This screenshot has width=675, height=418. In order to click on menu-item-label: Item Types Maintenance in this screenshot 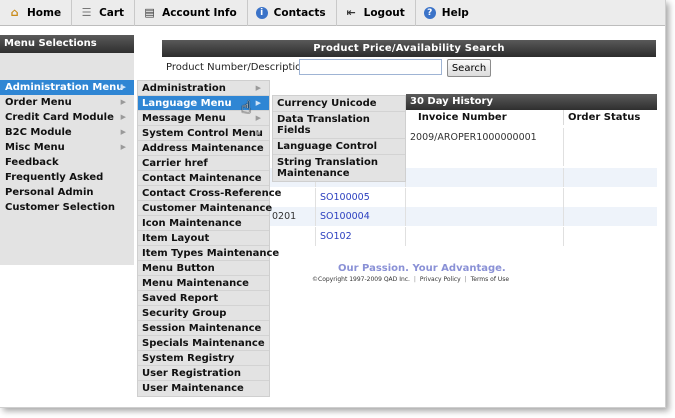, I will do `click(211, 253)`.